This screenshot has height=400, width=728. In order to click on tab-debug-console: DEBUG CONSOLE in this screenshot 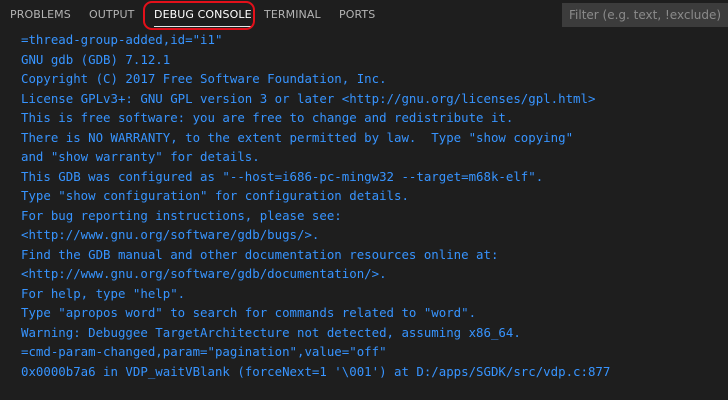, I will do `click(203, 15)`.